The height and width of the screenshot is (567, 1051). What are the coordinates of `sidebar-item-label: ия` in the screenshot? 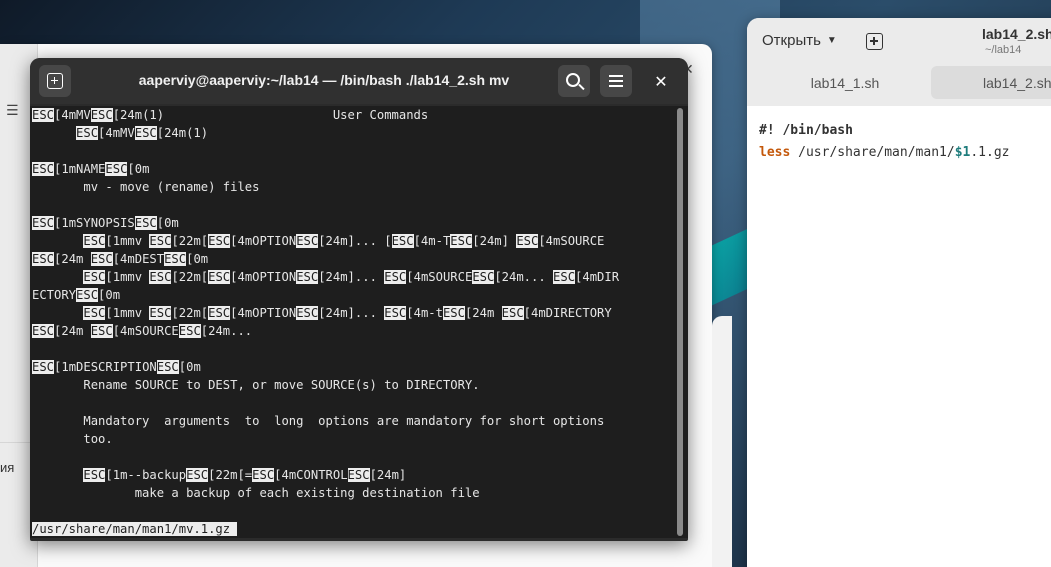 It's located at (7, 467).